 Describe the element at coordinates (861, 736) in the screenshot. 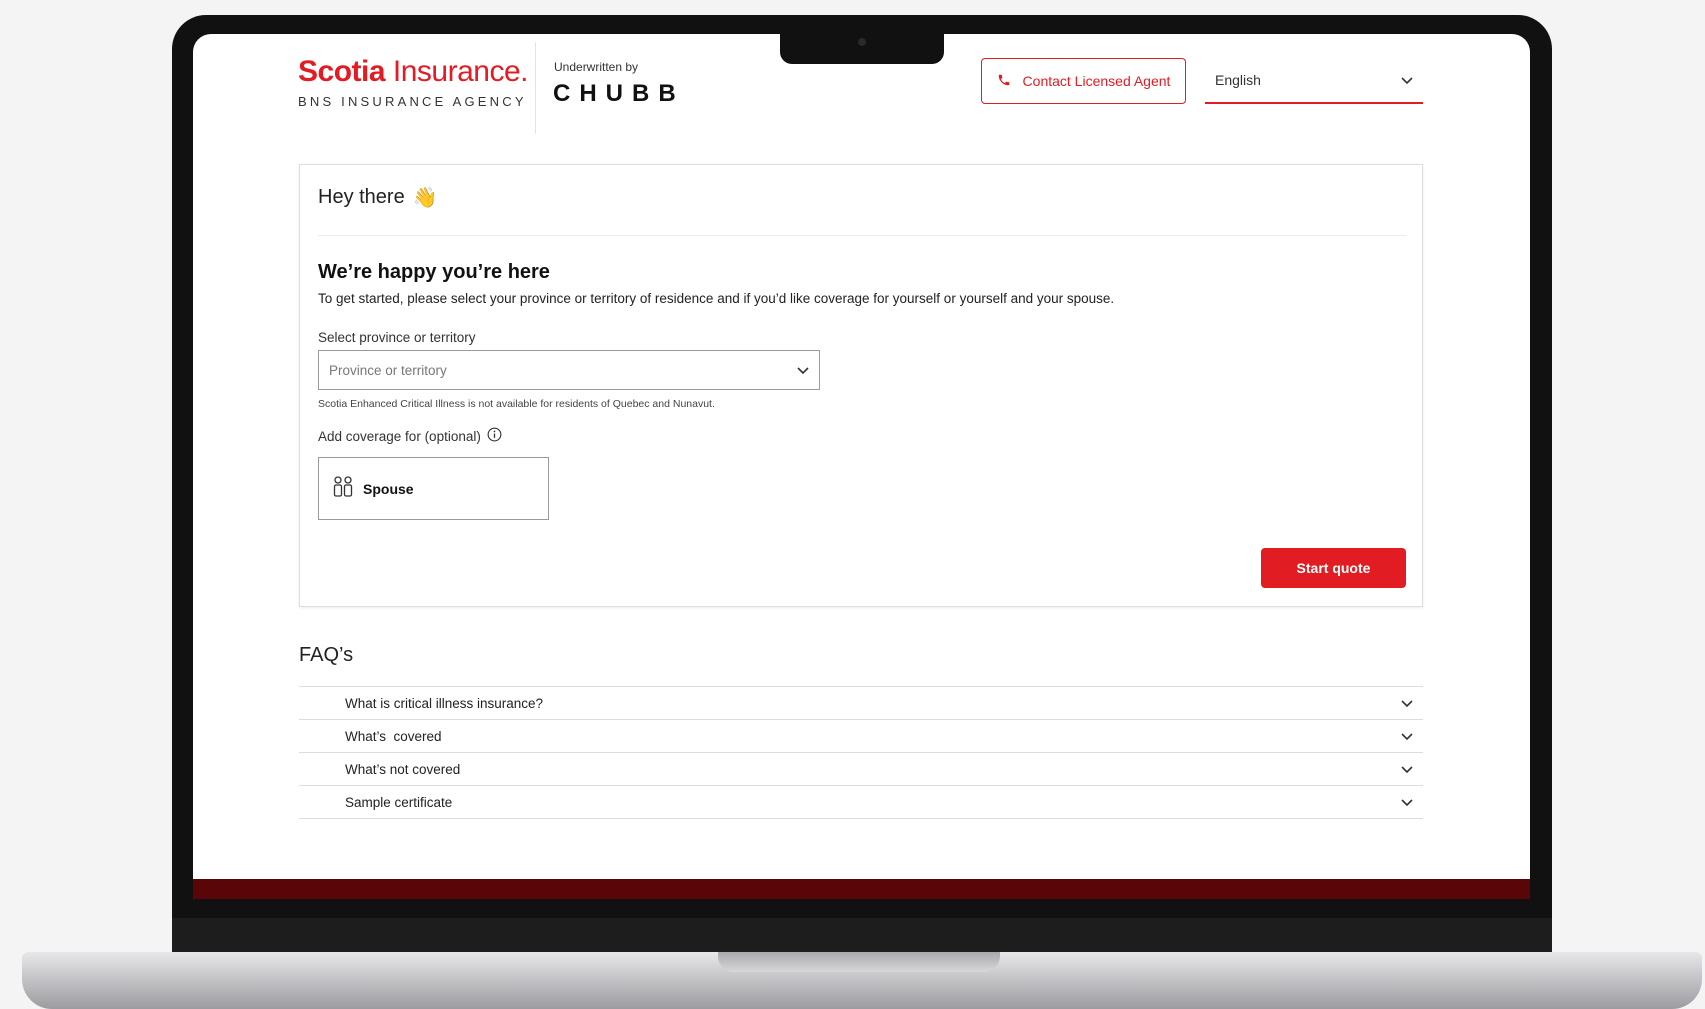

I see `faq-item-whats-covered: What’s covered` at that location.